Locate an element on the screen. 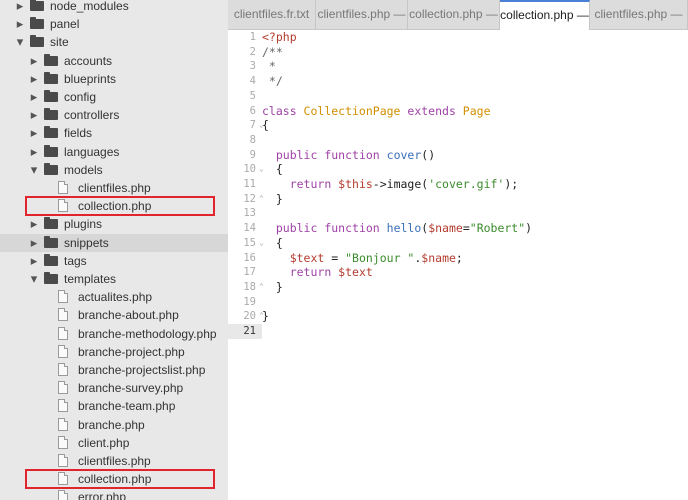 The width and height of the screenshot is (688, 500). line-number: 14 is located at coordinates (249, 228).